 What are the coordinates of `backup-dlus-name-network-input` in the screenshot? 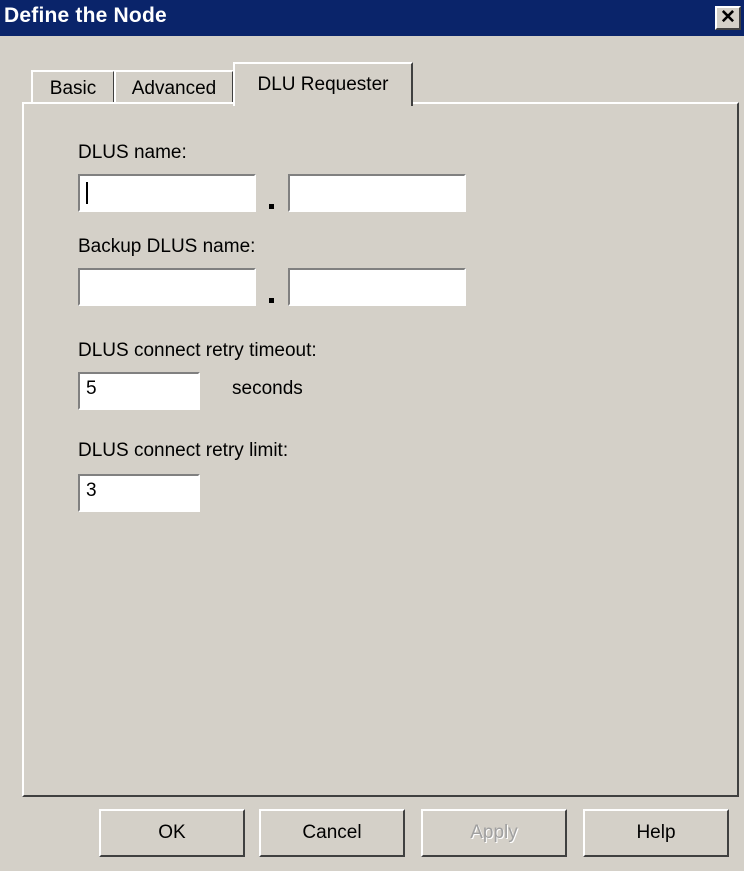 It's located at (167, 287).